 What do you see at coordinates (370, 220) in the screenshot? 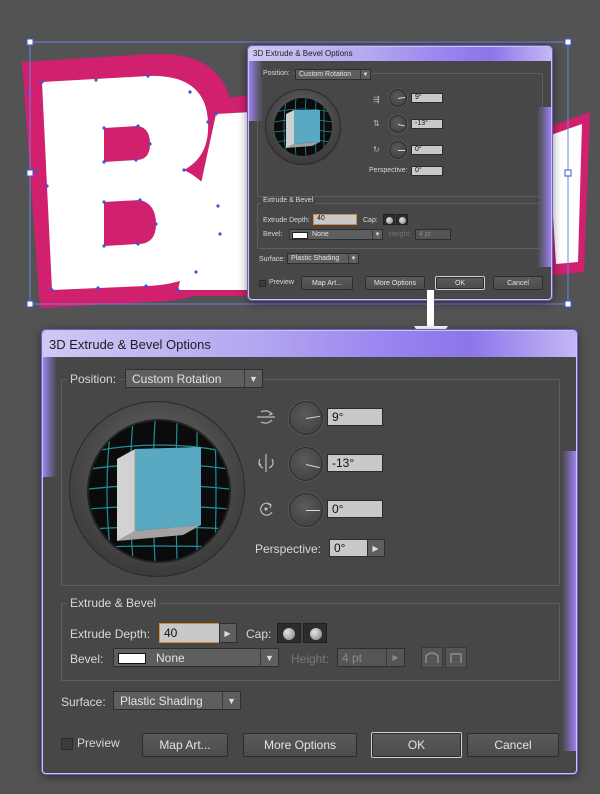
I see `small-cap-label: Cap:` at bounding box center [370, 220].